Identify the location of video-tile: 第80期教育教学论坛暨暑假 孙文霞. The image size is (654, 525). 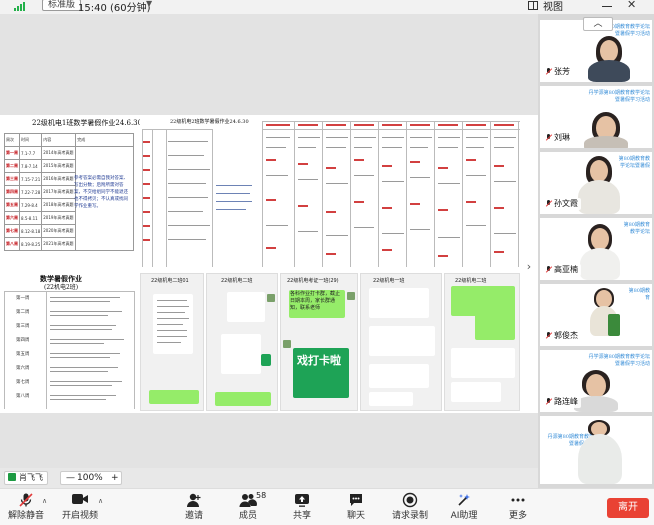
(596, 183).